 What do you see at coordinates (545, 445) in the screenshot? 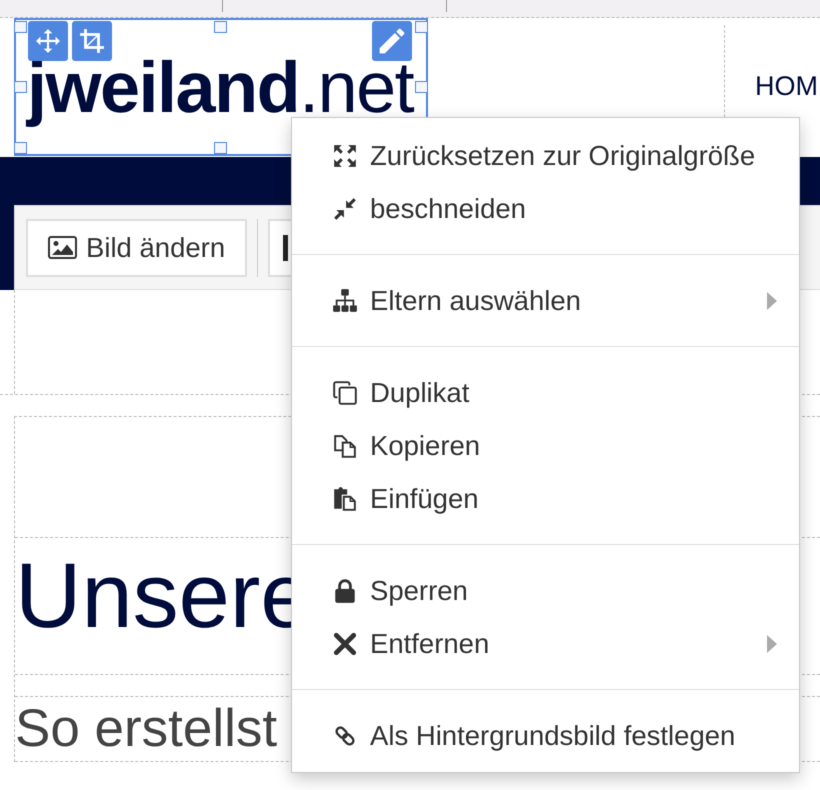
I see `menu-item: Kopieren` at bounding box center [545, 445].